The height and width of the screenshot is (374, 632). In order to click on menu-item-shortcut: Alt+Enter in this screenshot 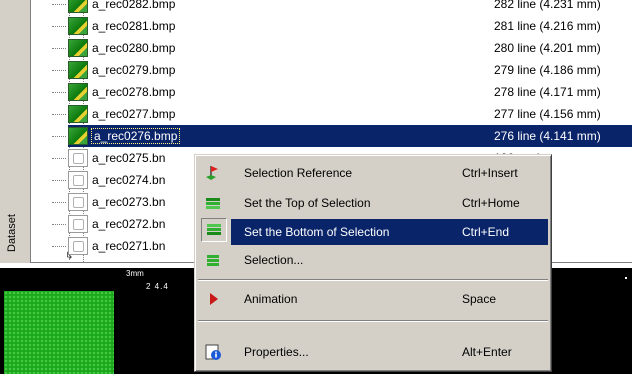, I will do `click(487, 352)`.